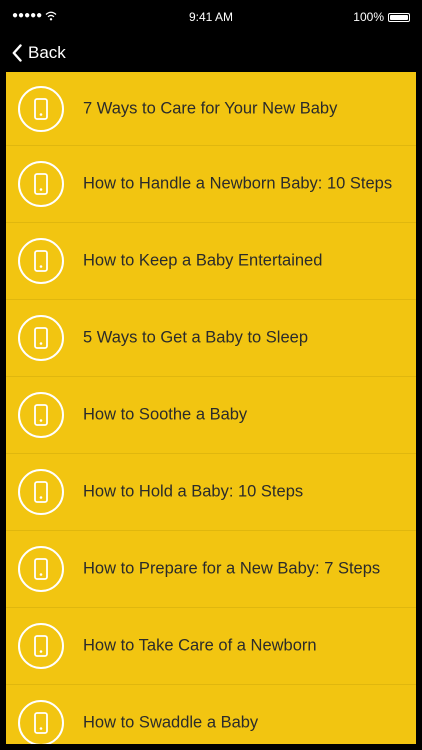 The width and height of the screenshot is (422, 750). I want to click on list-item: How to Keep a Baby Entertained, so click(211, 261).